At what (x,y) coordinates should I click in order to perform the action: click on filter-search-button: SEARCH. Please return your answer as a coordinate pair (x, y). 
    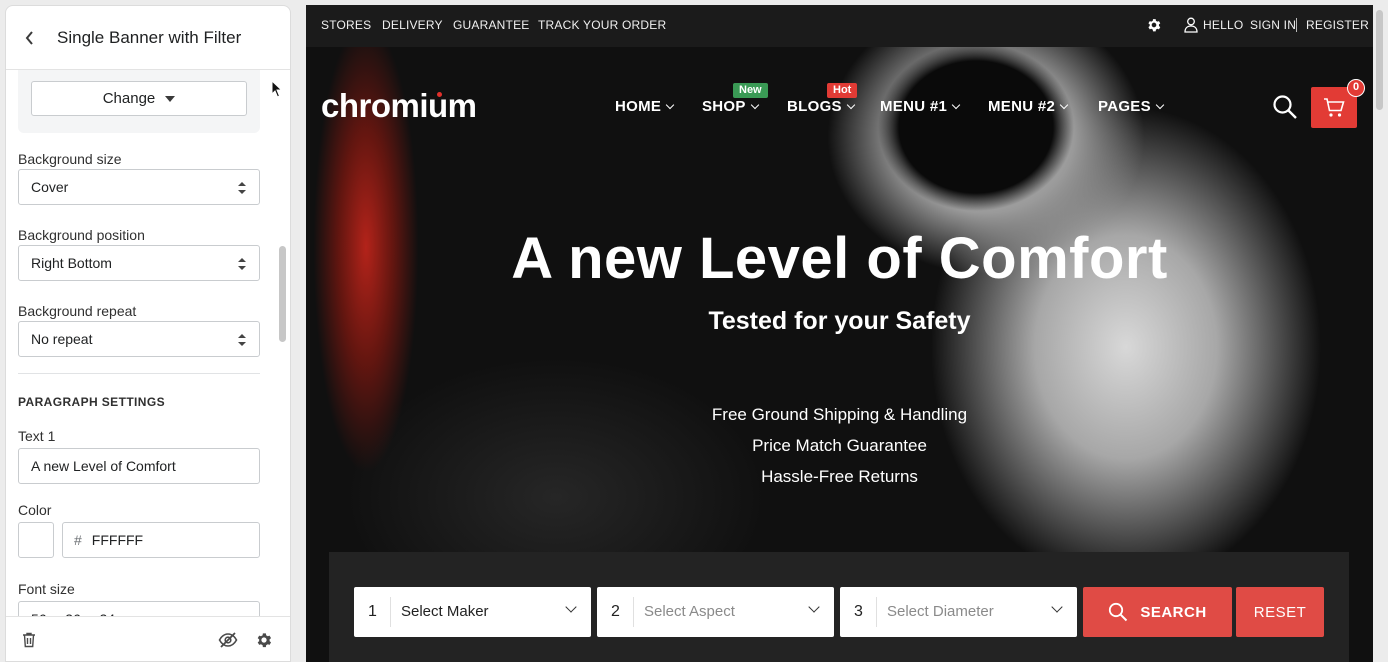
    Looking at the image, I should click on (1157, 612).